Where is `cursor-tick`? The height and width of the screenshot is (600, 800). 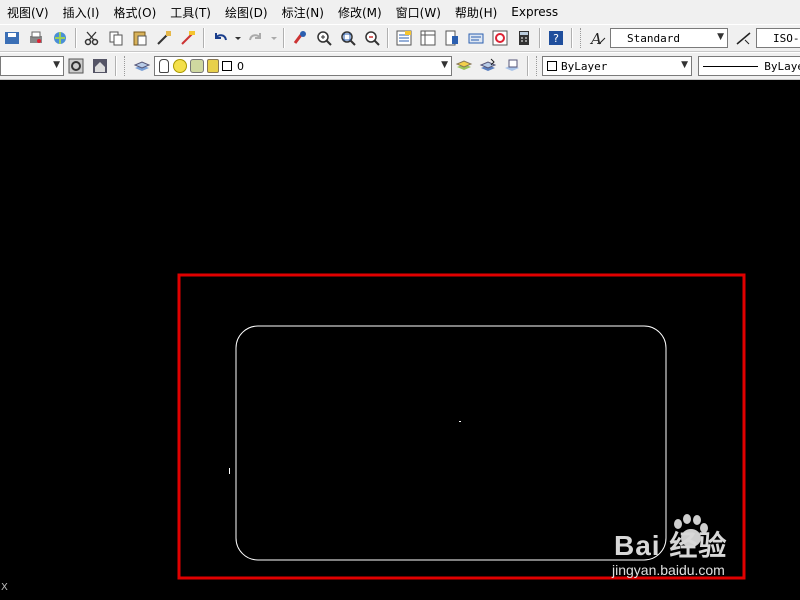
cursor-tick is located at coordinates (229, 471).